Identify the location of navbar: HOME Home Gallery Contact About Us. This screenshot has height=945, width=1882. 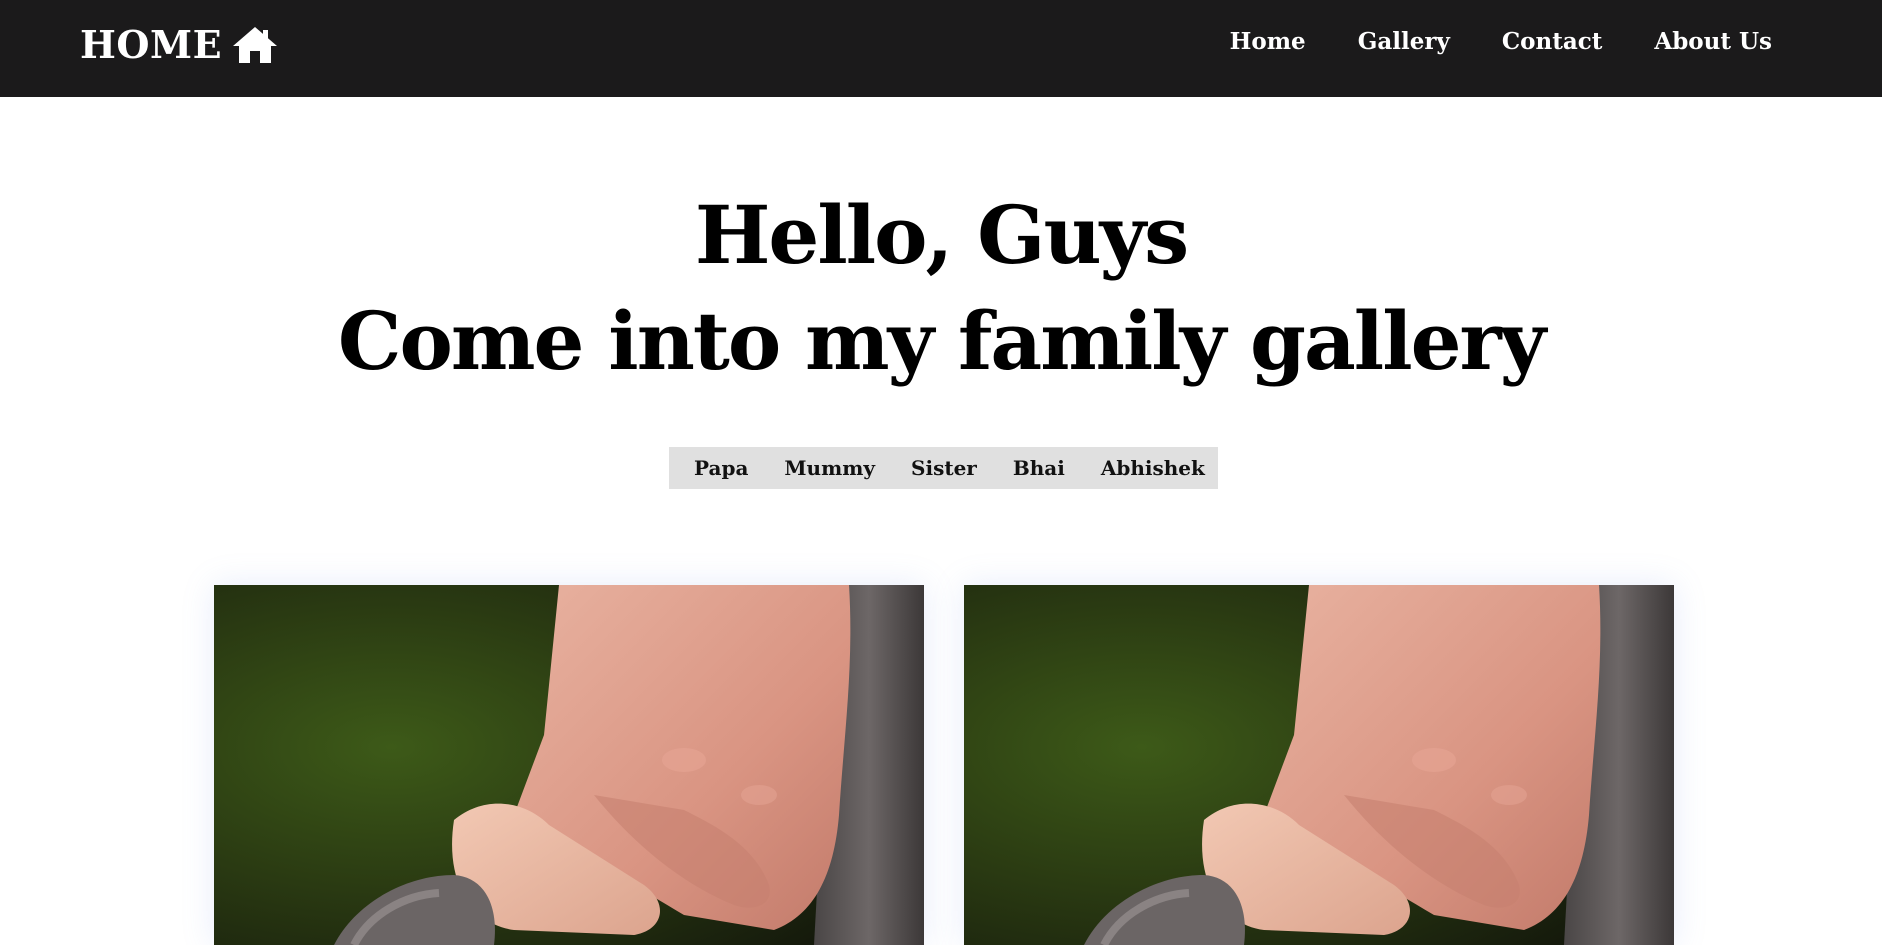
(941, 48).